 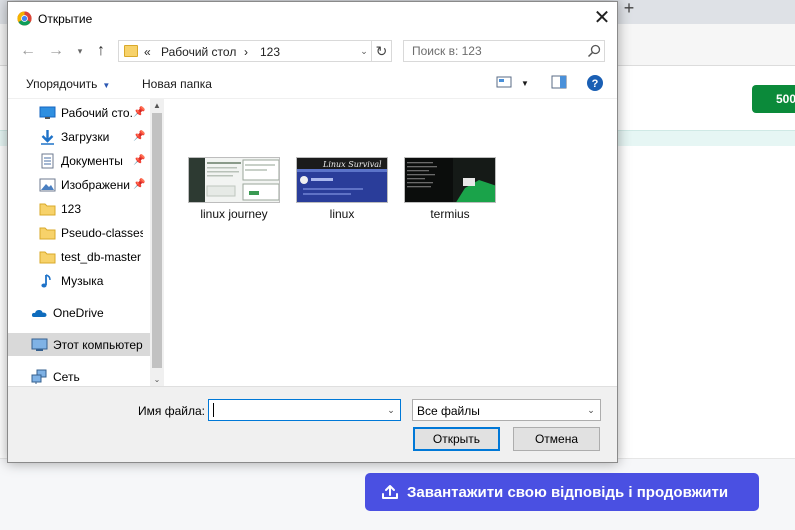 I want to click on organize-menu: Упорядочить ▼, so click(x=68, y=84).